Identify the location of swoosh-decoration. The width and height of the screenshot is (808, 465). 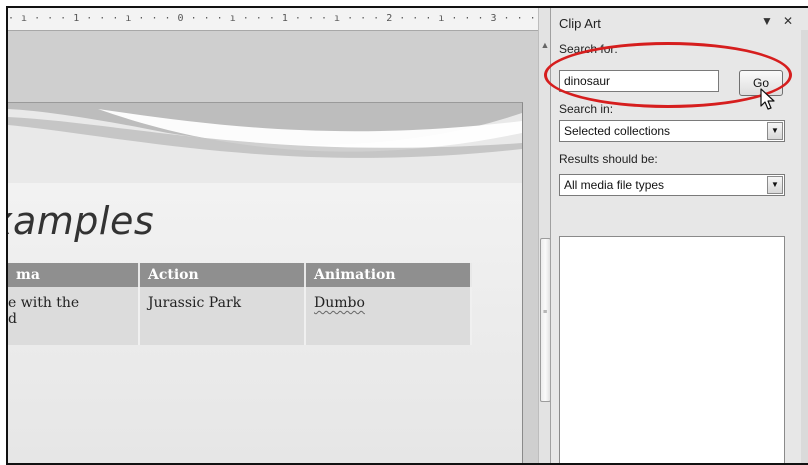
(265, 143).